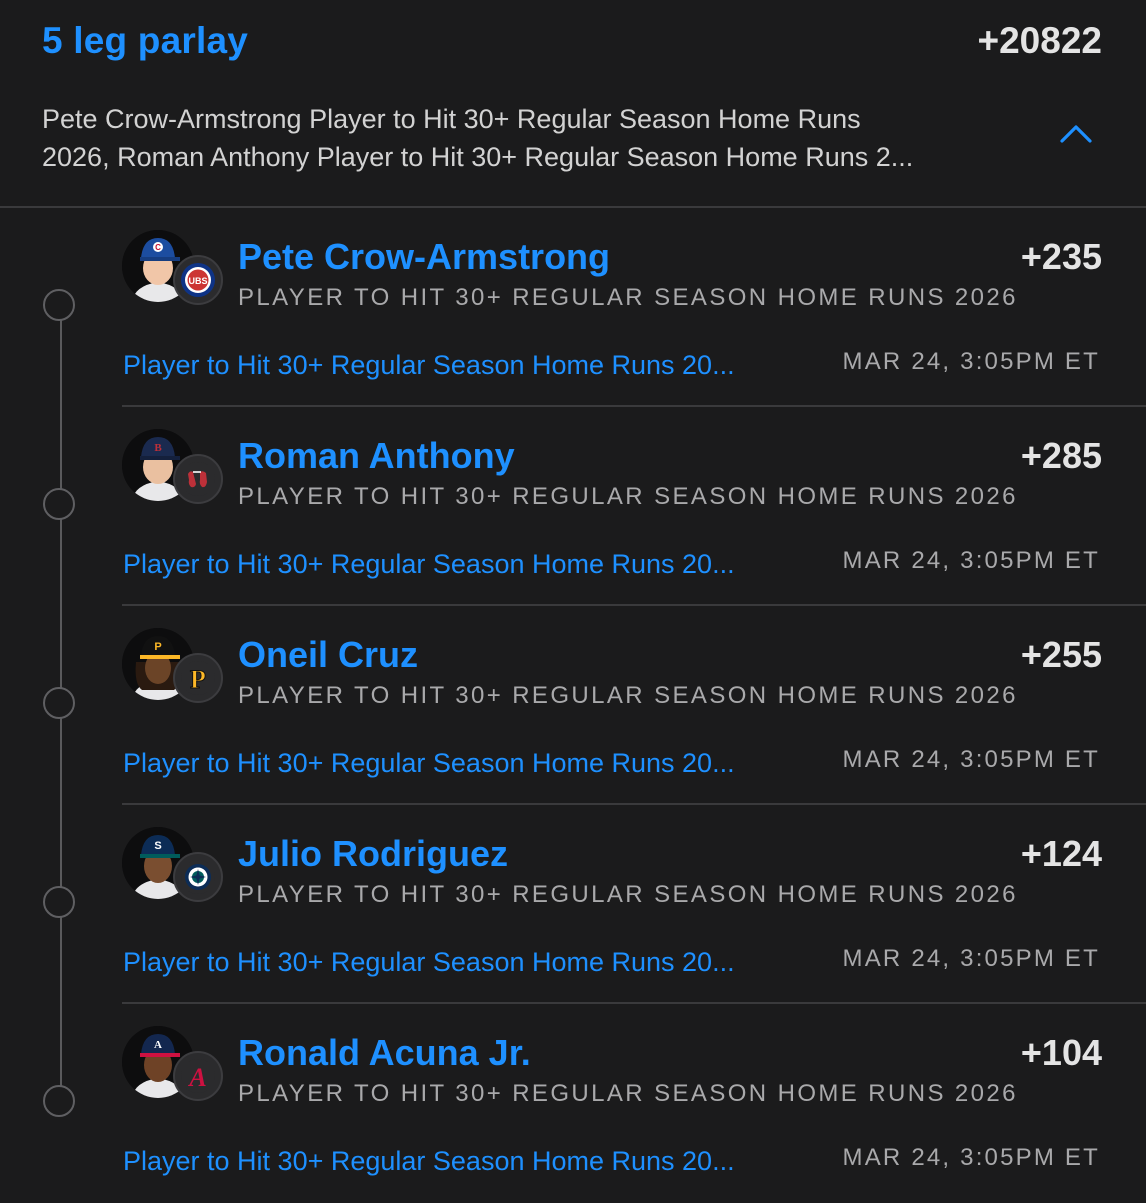 The width and height of the screenshot is (1146, 1203). I want to click on player-name: Julio Rodriguez, so click(373, 854).